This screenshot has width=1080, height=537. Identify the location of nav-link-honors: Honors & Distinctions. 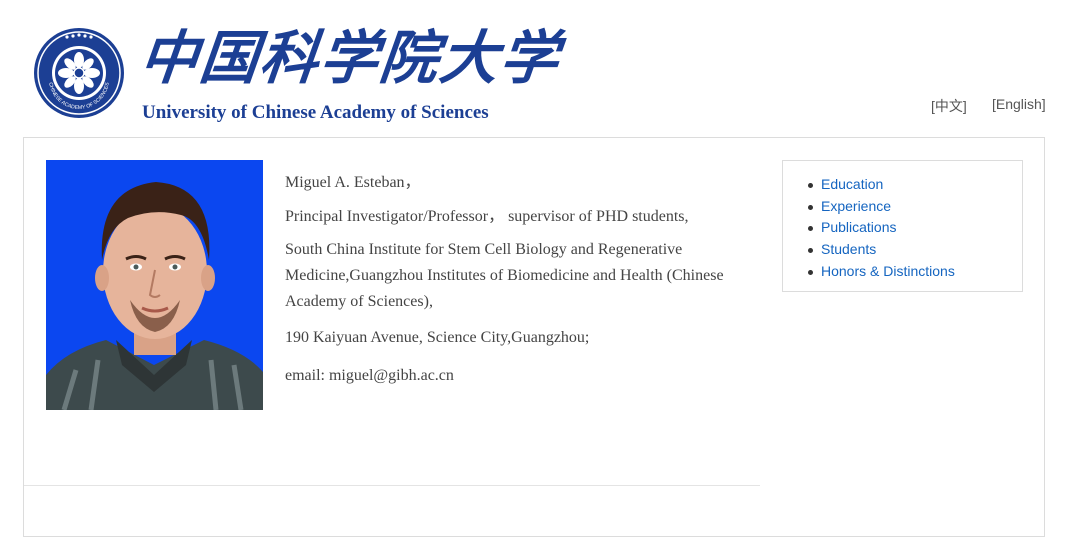
(888, 271).